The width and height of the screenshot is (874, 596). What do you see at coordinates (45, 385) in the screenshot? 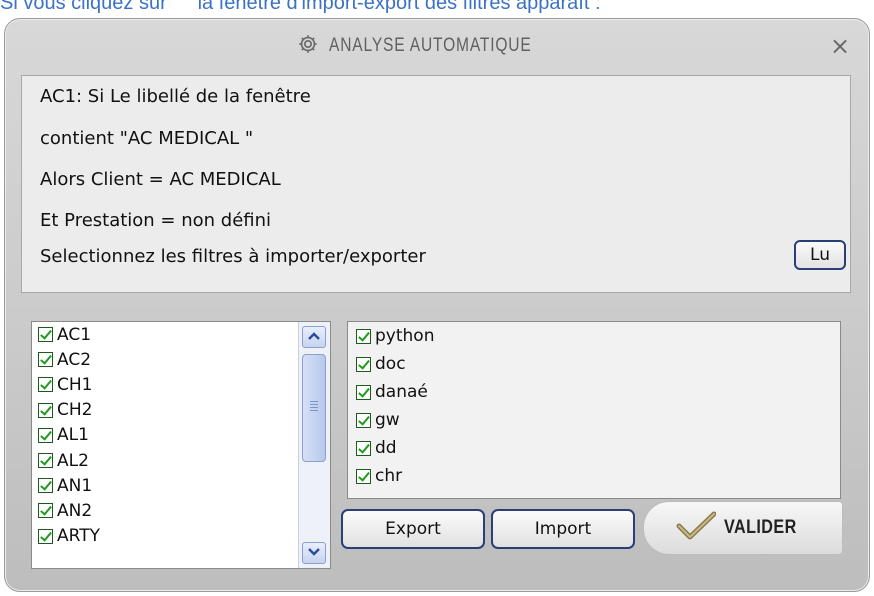
I see `checkbox-ch1` at bounding box center [45, 385].